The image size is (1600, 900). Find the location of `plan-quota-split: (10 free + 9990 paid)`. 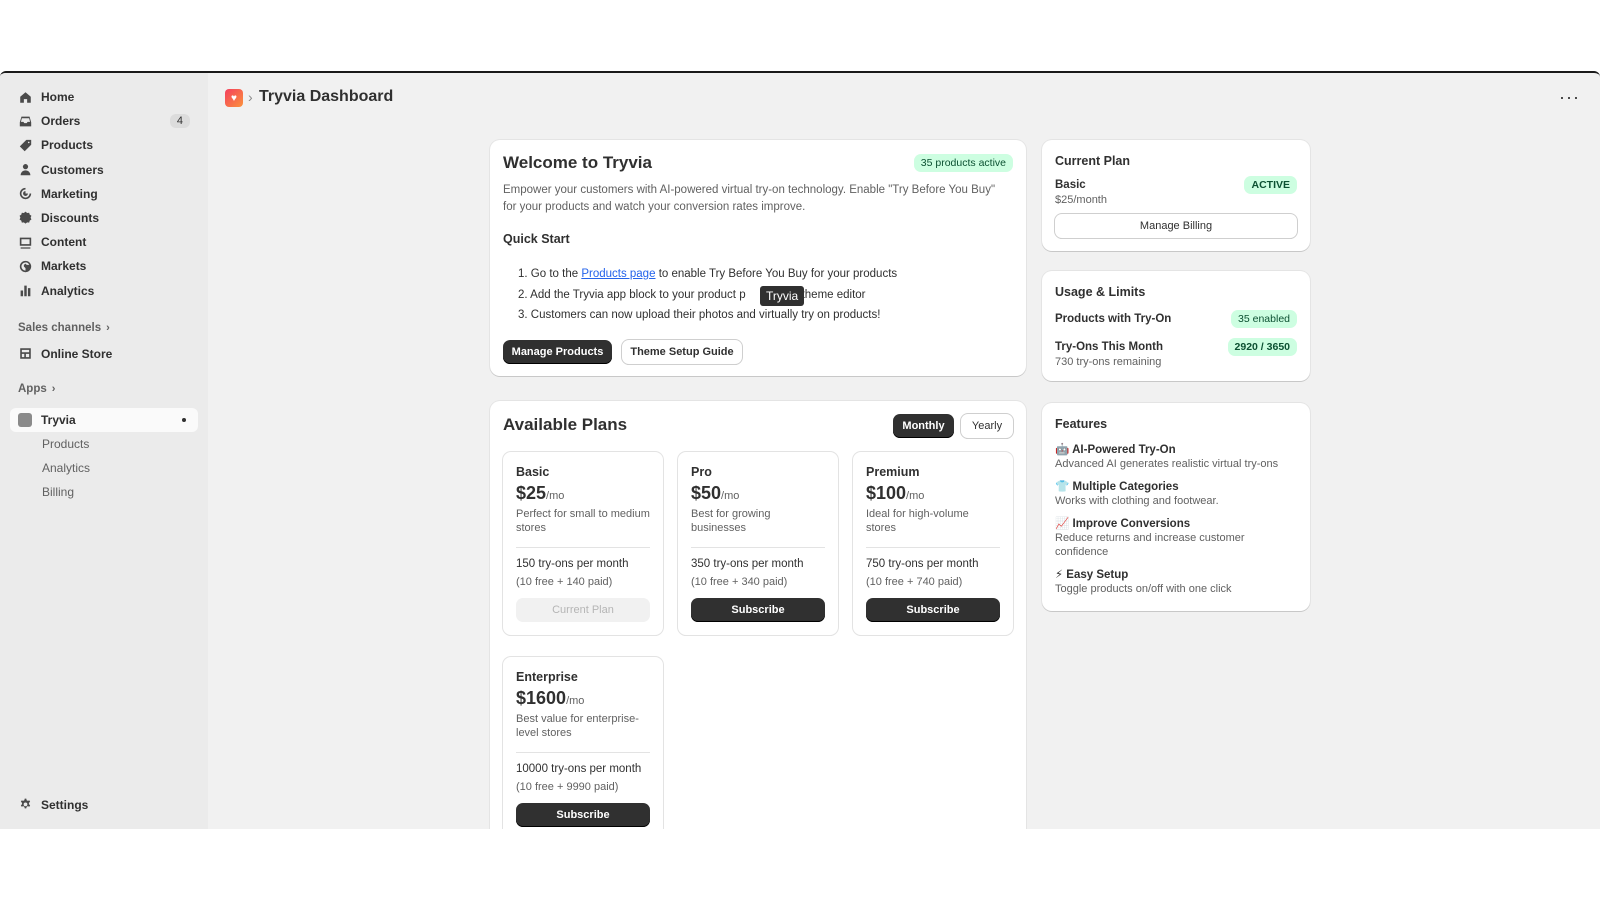

plan-quota-split: (10 free + 9990 paid) is located at coordinates (567, 787).